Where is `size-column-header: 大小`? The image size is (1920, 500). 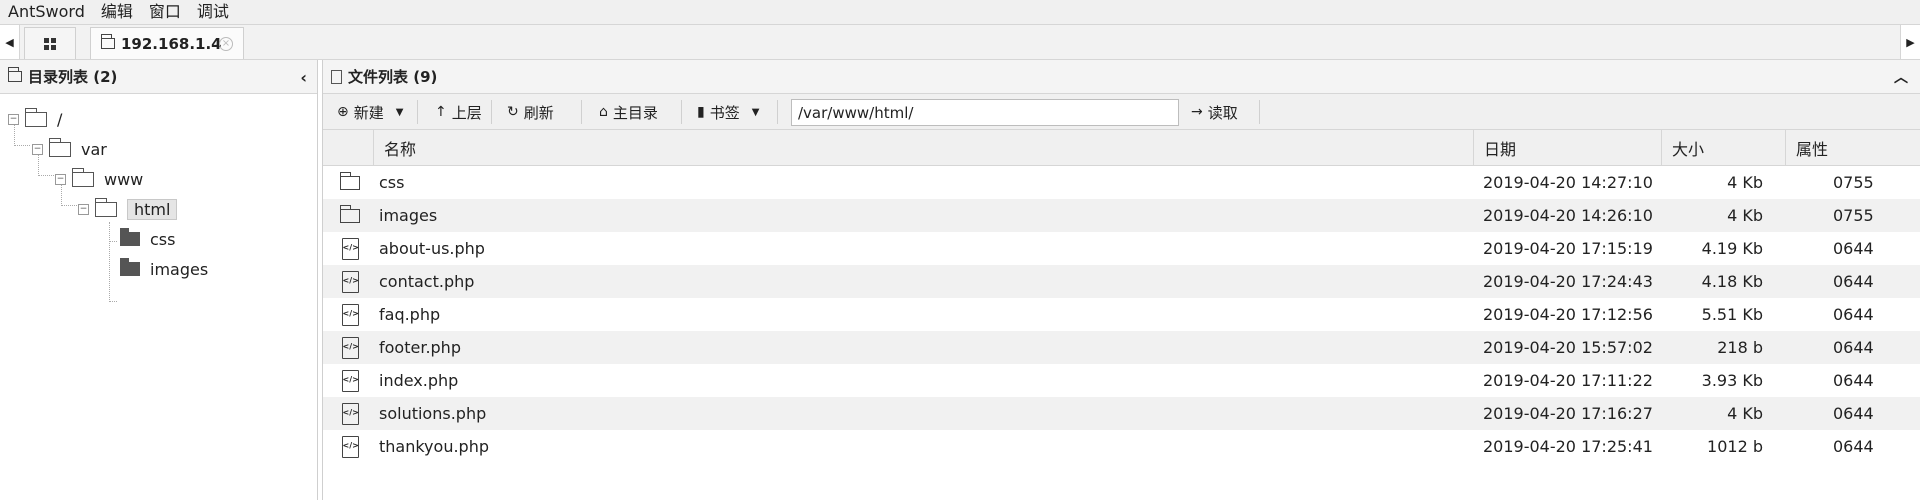 size-column-header: 大小 is located at coordinates (1723, 148).